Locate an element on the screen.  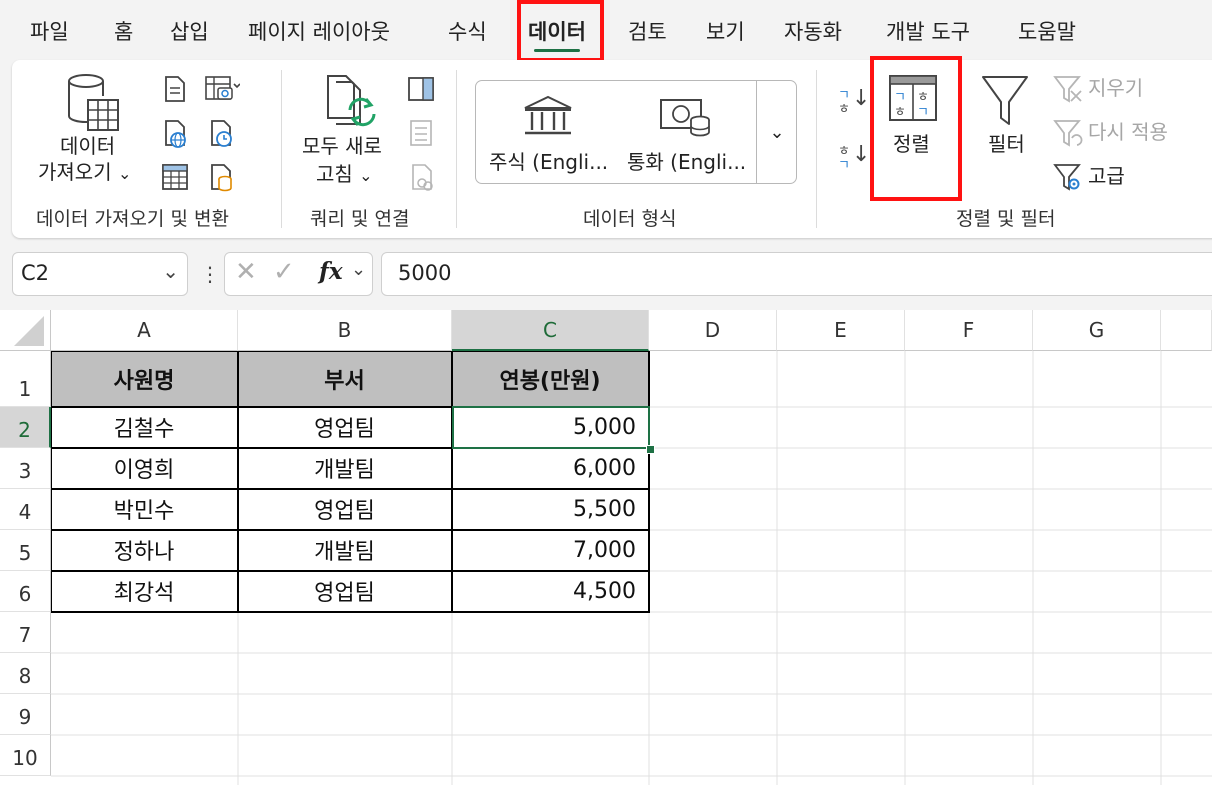
table-header-cell: 연봉(만원) is located at coordinates (550, 379).